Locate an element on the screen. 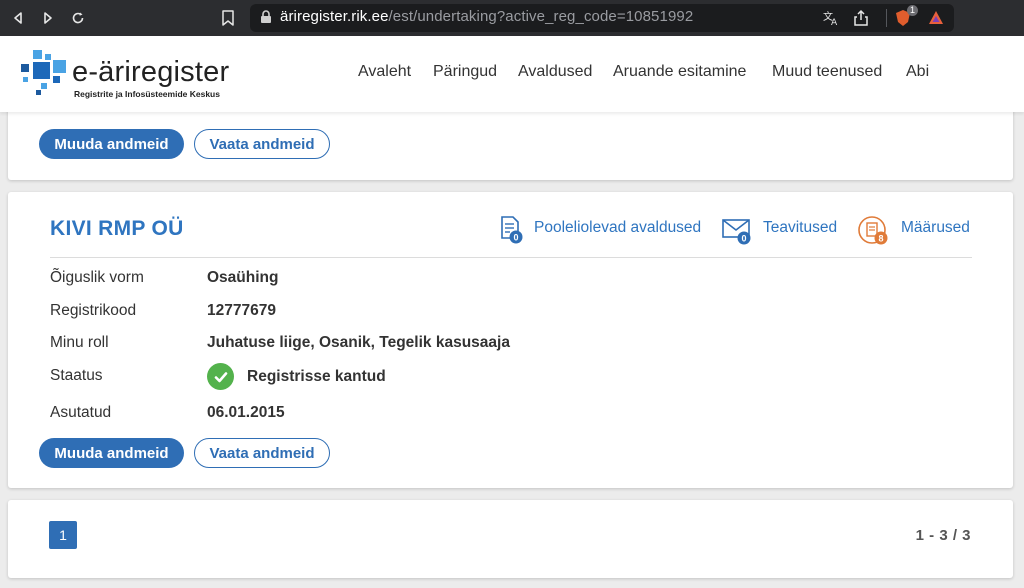  status-label: Staatus is located at coordinates (76, 375).